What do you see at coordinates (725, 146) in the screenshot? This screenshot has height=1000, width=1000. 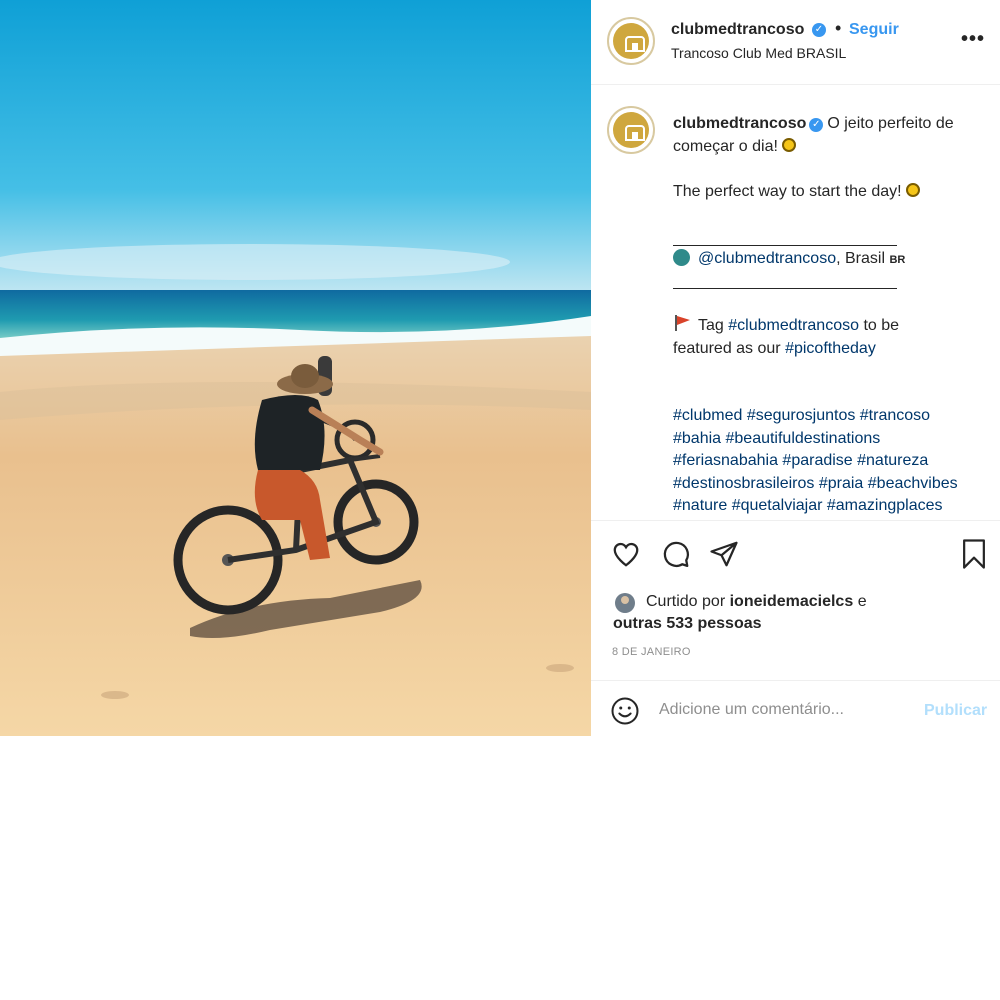 I see `caption-line2: começar o dia!` at bounding box center [725, 146].